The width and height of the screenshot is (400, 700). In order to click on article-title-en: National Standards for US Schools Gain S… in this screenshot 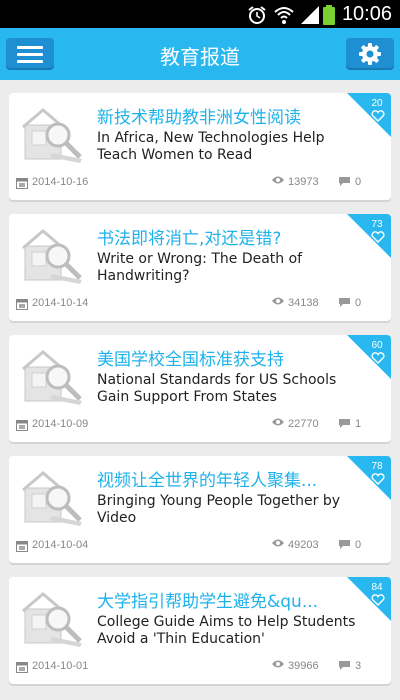, I will do `click(217, 388)`.